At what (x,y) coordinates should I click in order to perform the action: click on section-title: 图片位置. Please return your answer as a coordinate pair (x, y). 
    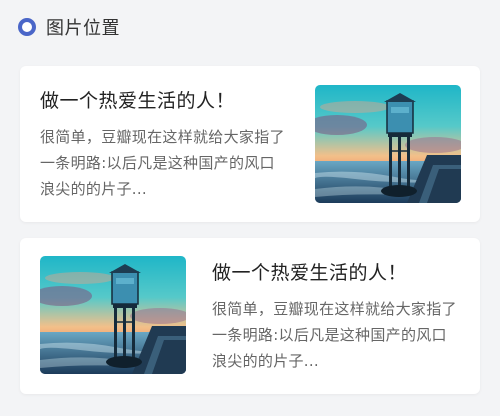
    Looking at the image, I should click on (83, 28).